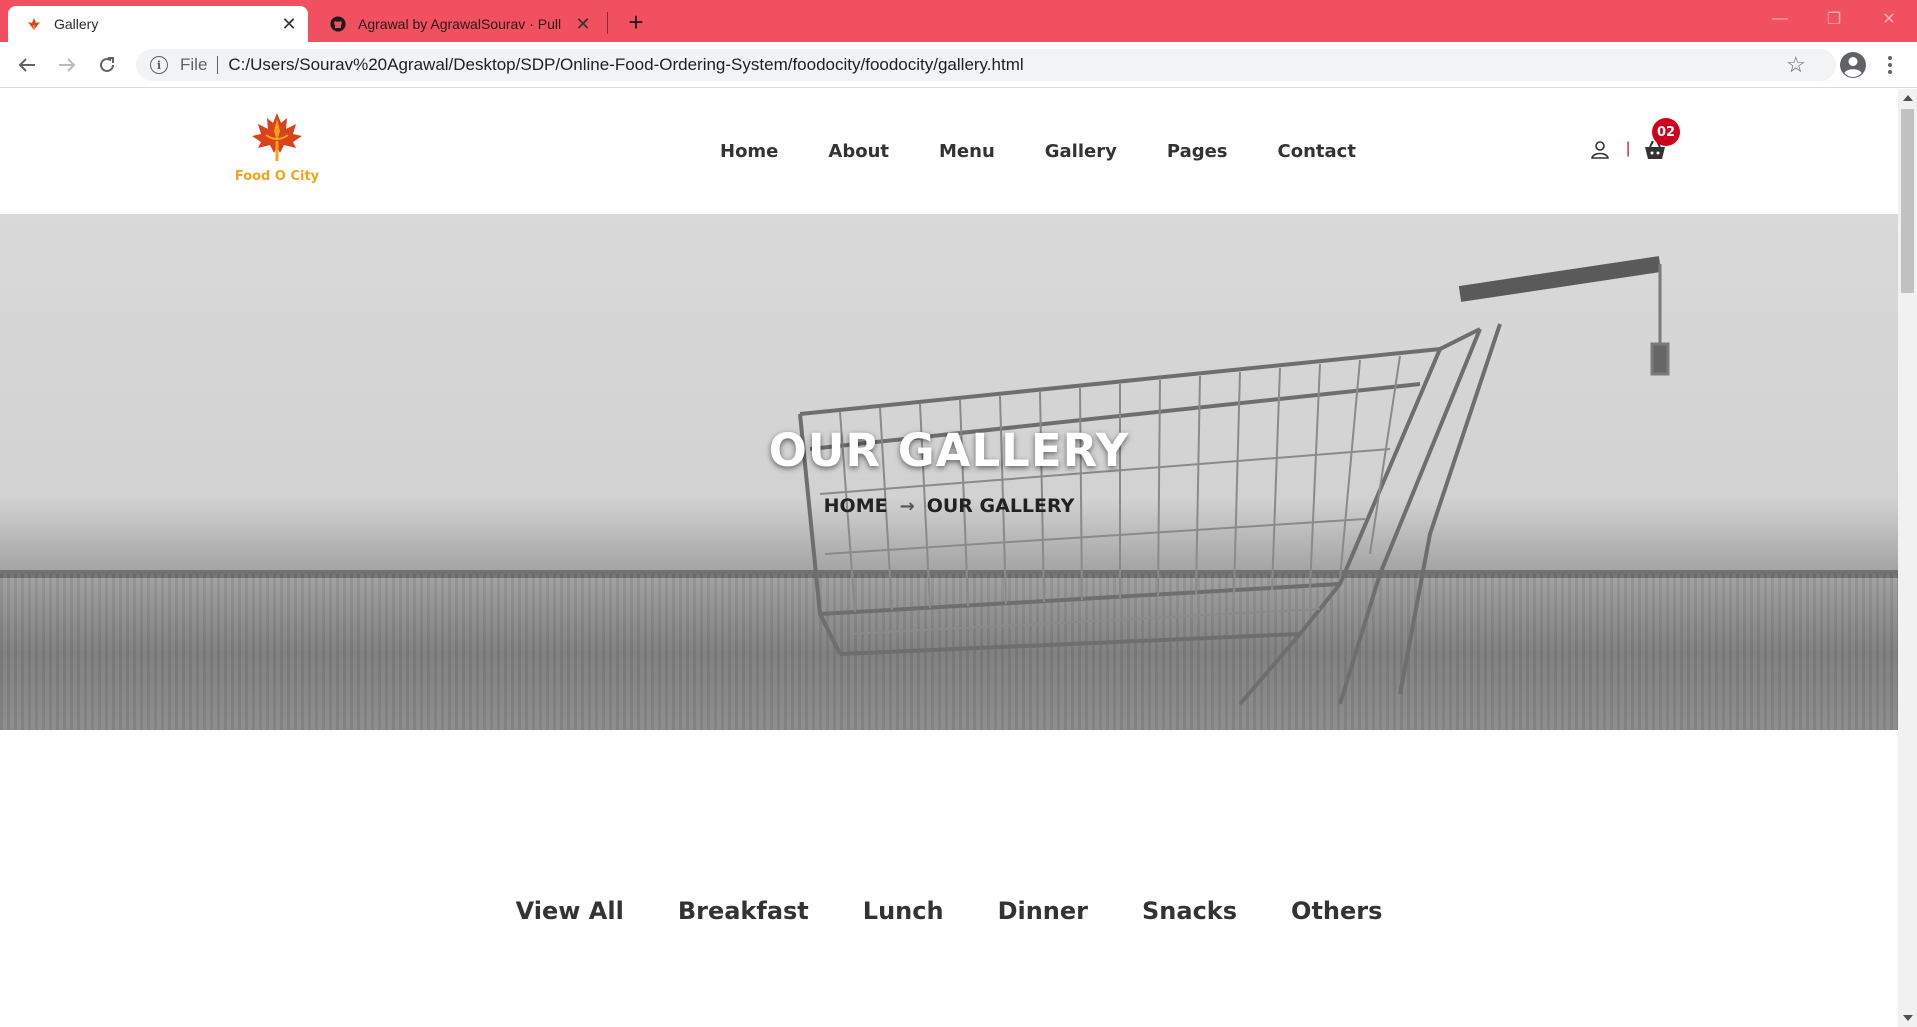 The image size is (1917, 1027). I want to click on filter-others: Others, so click(1336, 911).